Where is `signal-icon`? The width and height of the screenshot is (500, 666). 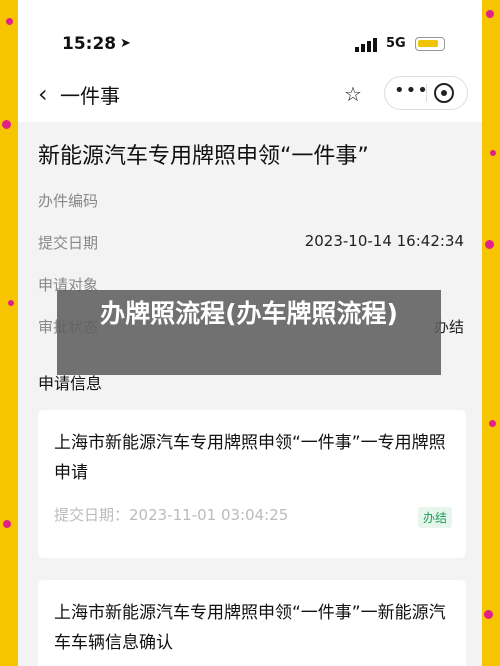 signal-icon is located at coordinates (366, 45).